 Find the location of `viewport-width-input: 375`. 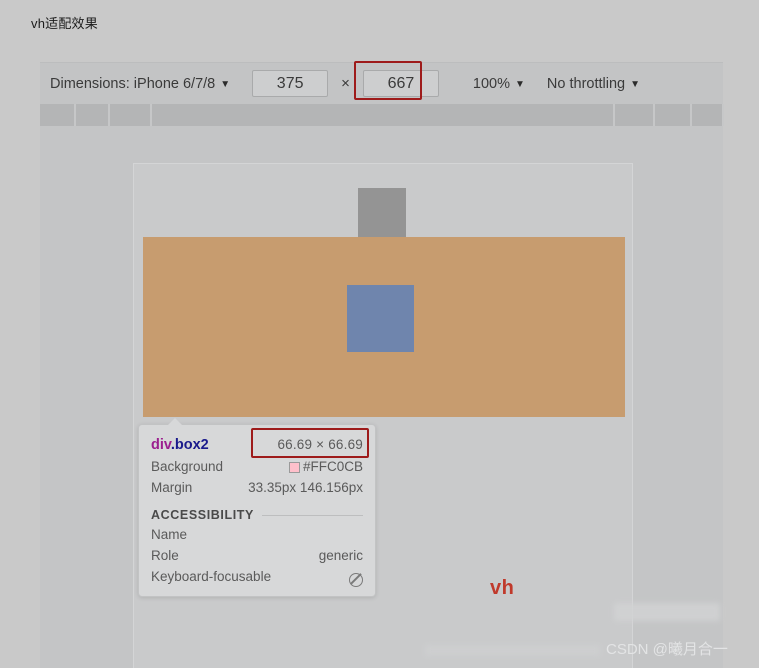

viewport-width-input: 375 is located at coordinates (290, 83).